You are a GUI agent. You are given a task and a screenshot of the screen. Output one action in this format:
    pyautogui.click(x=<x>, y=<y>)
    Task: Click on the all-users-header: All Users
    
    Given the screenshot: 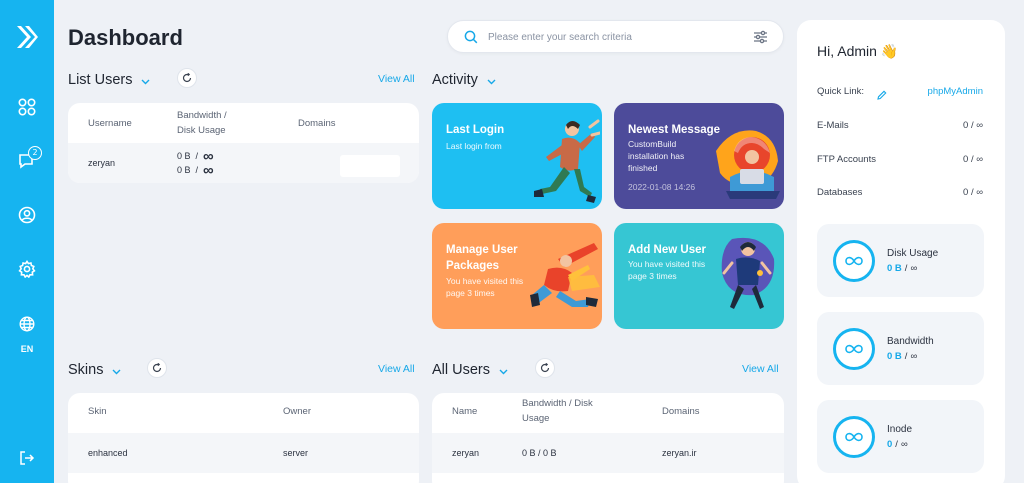 What is the action you would take?
    pyautogui.click(x=470, y=370)
    